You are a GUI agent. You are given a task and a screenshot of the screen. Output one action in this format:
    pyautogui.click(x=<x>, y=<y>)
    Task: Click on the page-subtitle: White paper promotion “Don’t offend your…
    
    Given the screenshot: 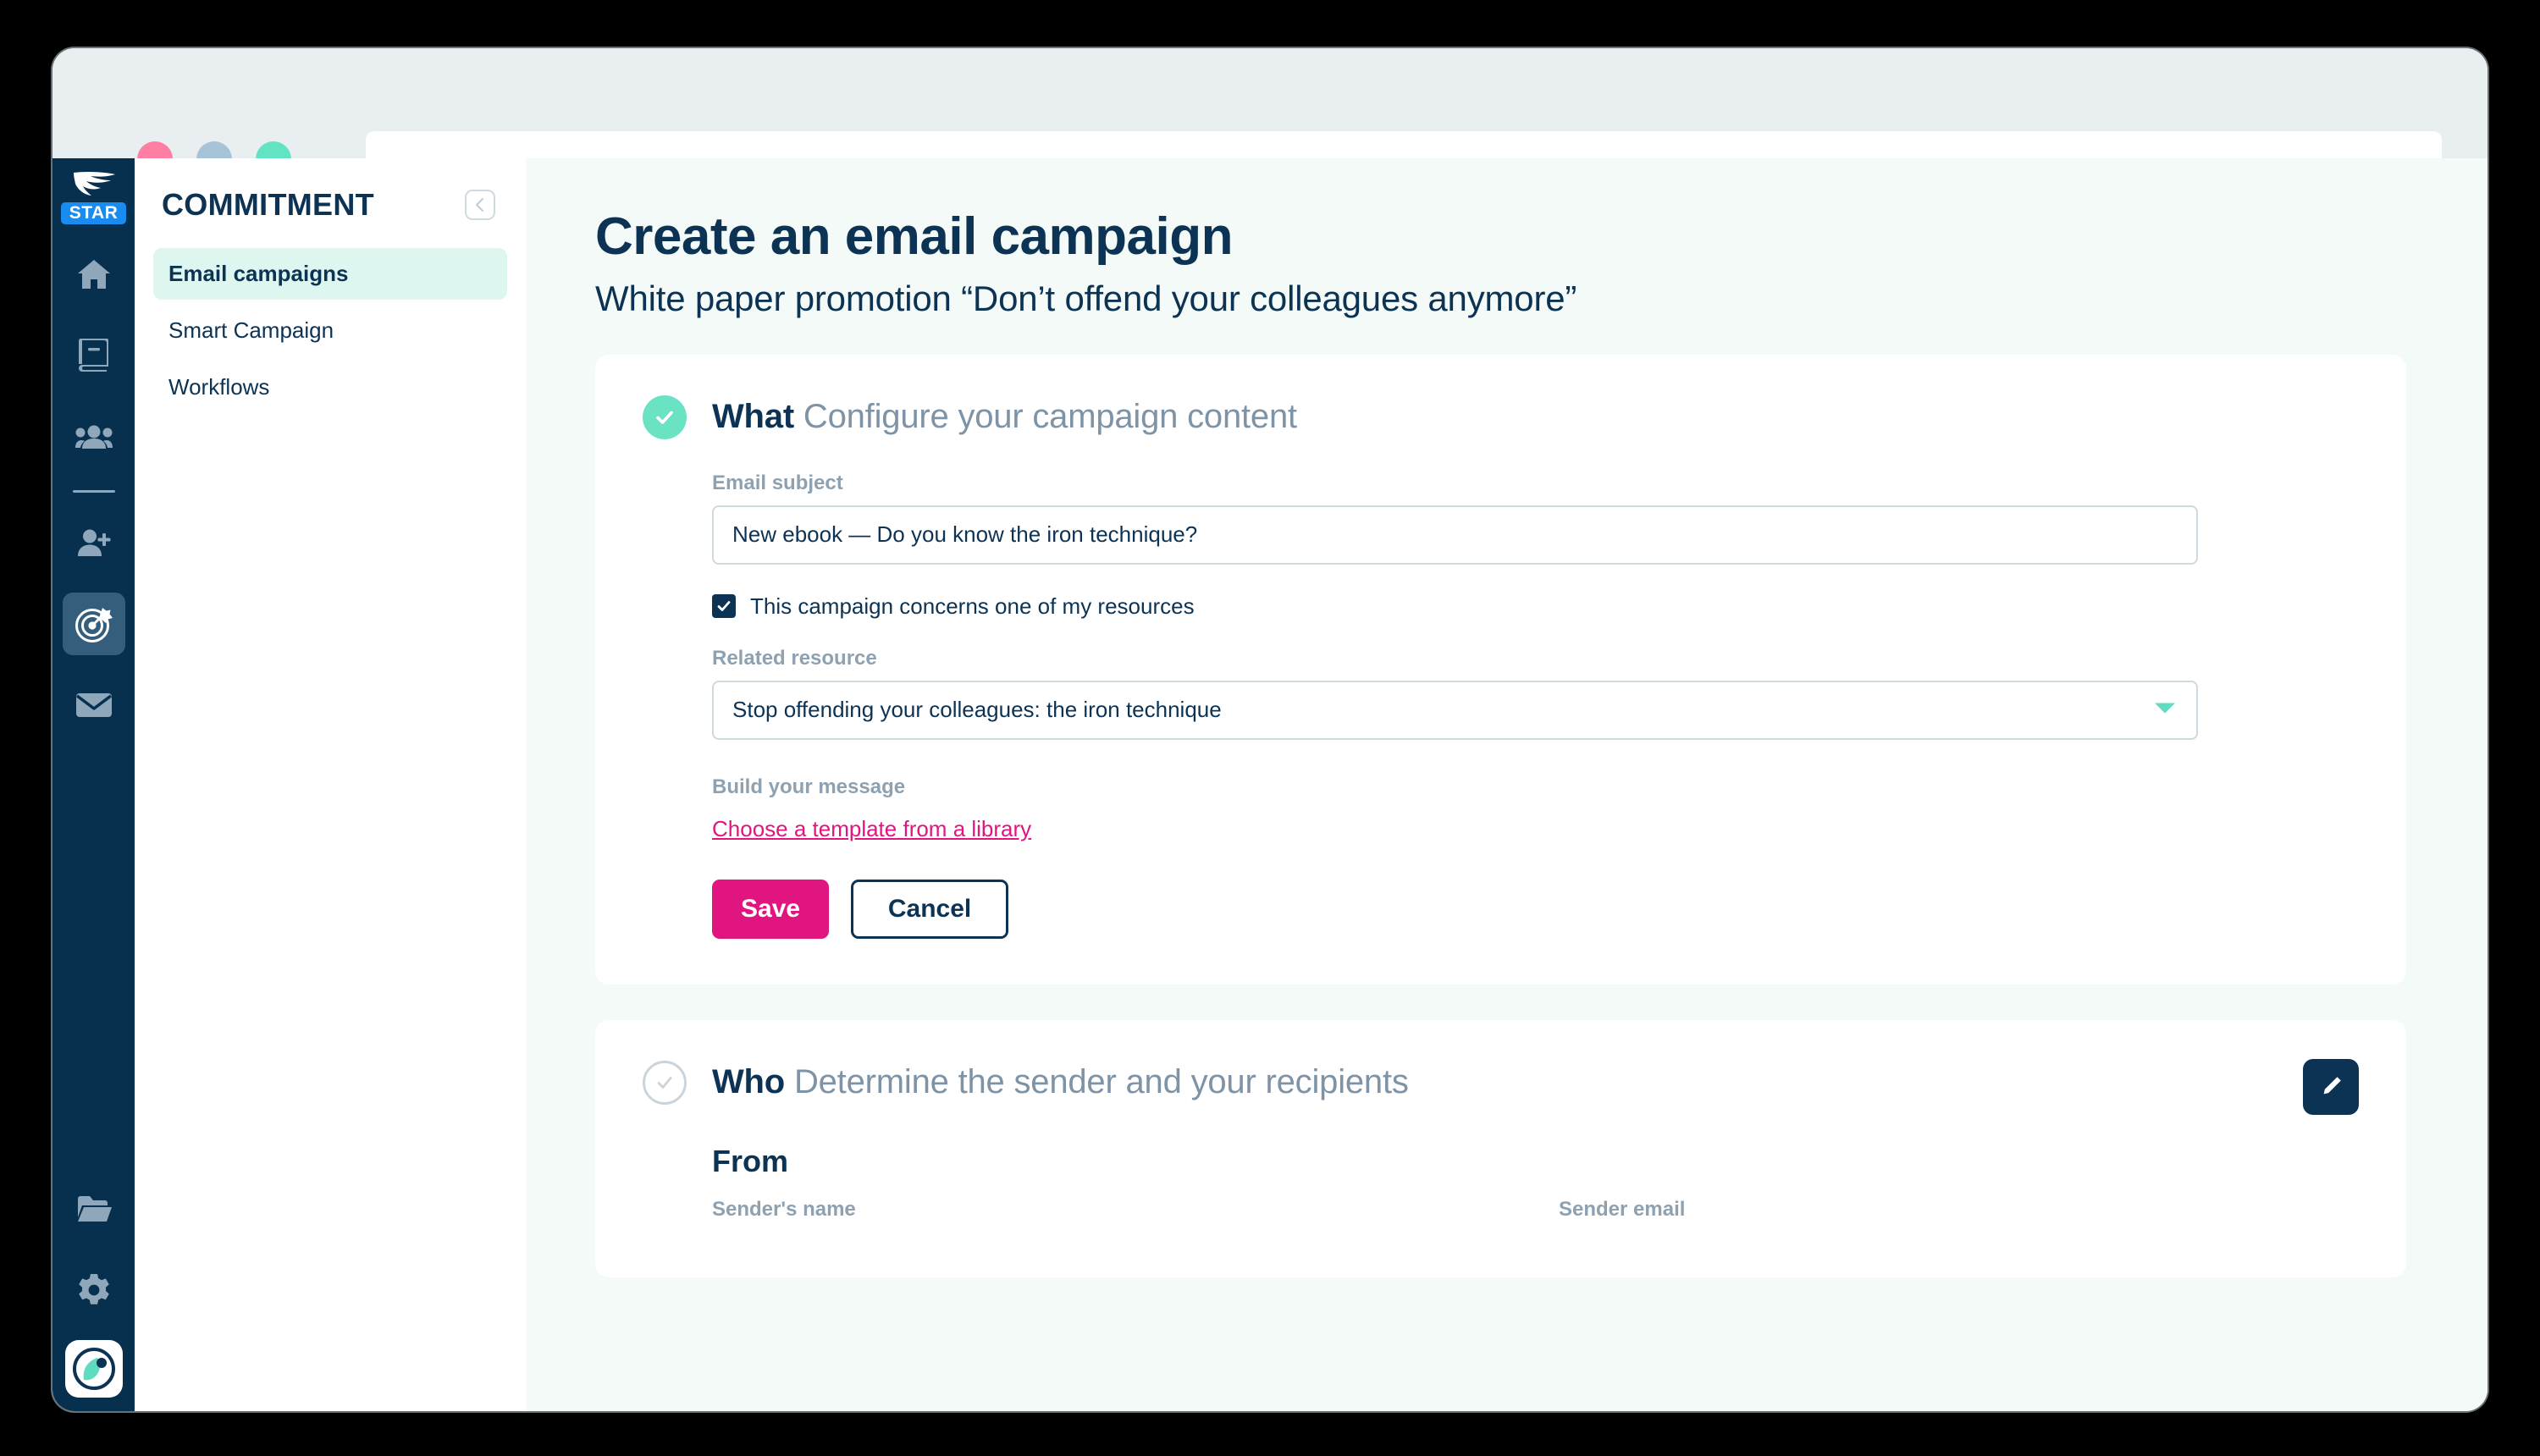 What is the action you would take?
    pyautogui.click(x=1086, y=298)
    